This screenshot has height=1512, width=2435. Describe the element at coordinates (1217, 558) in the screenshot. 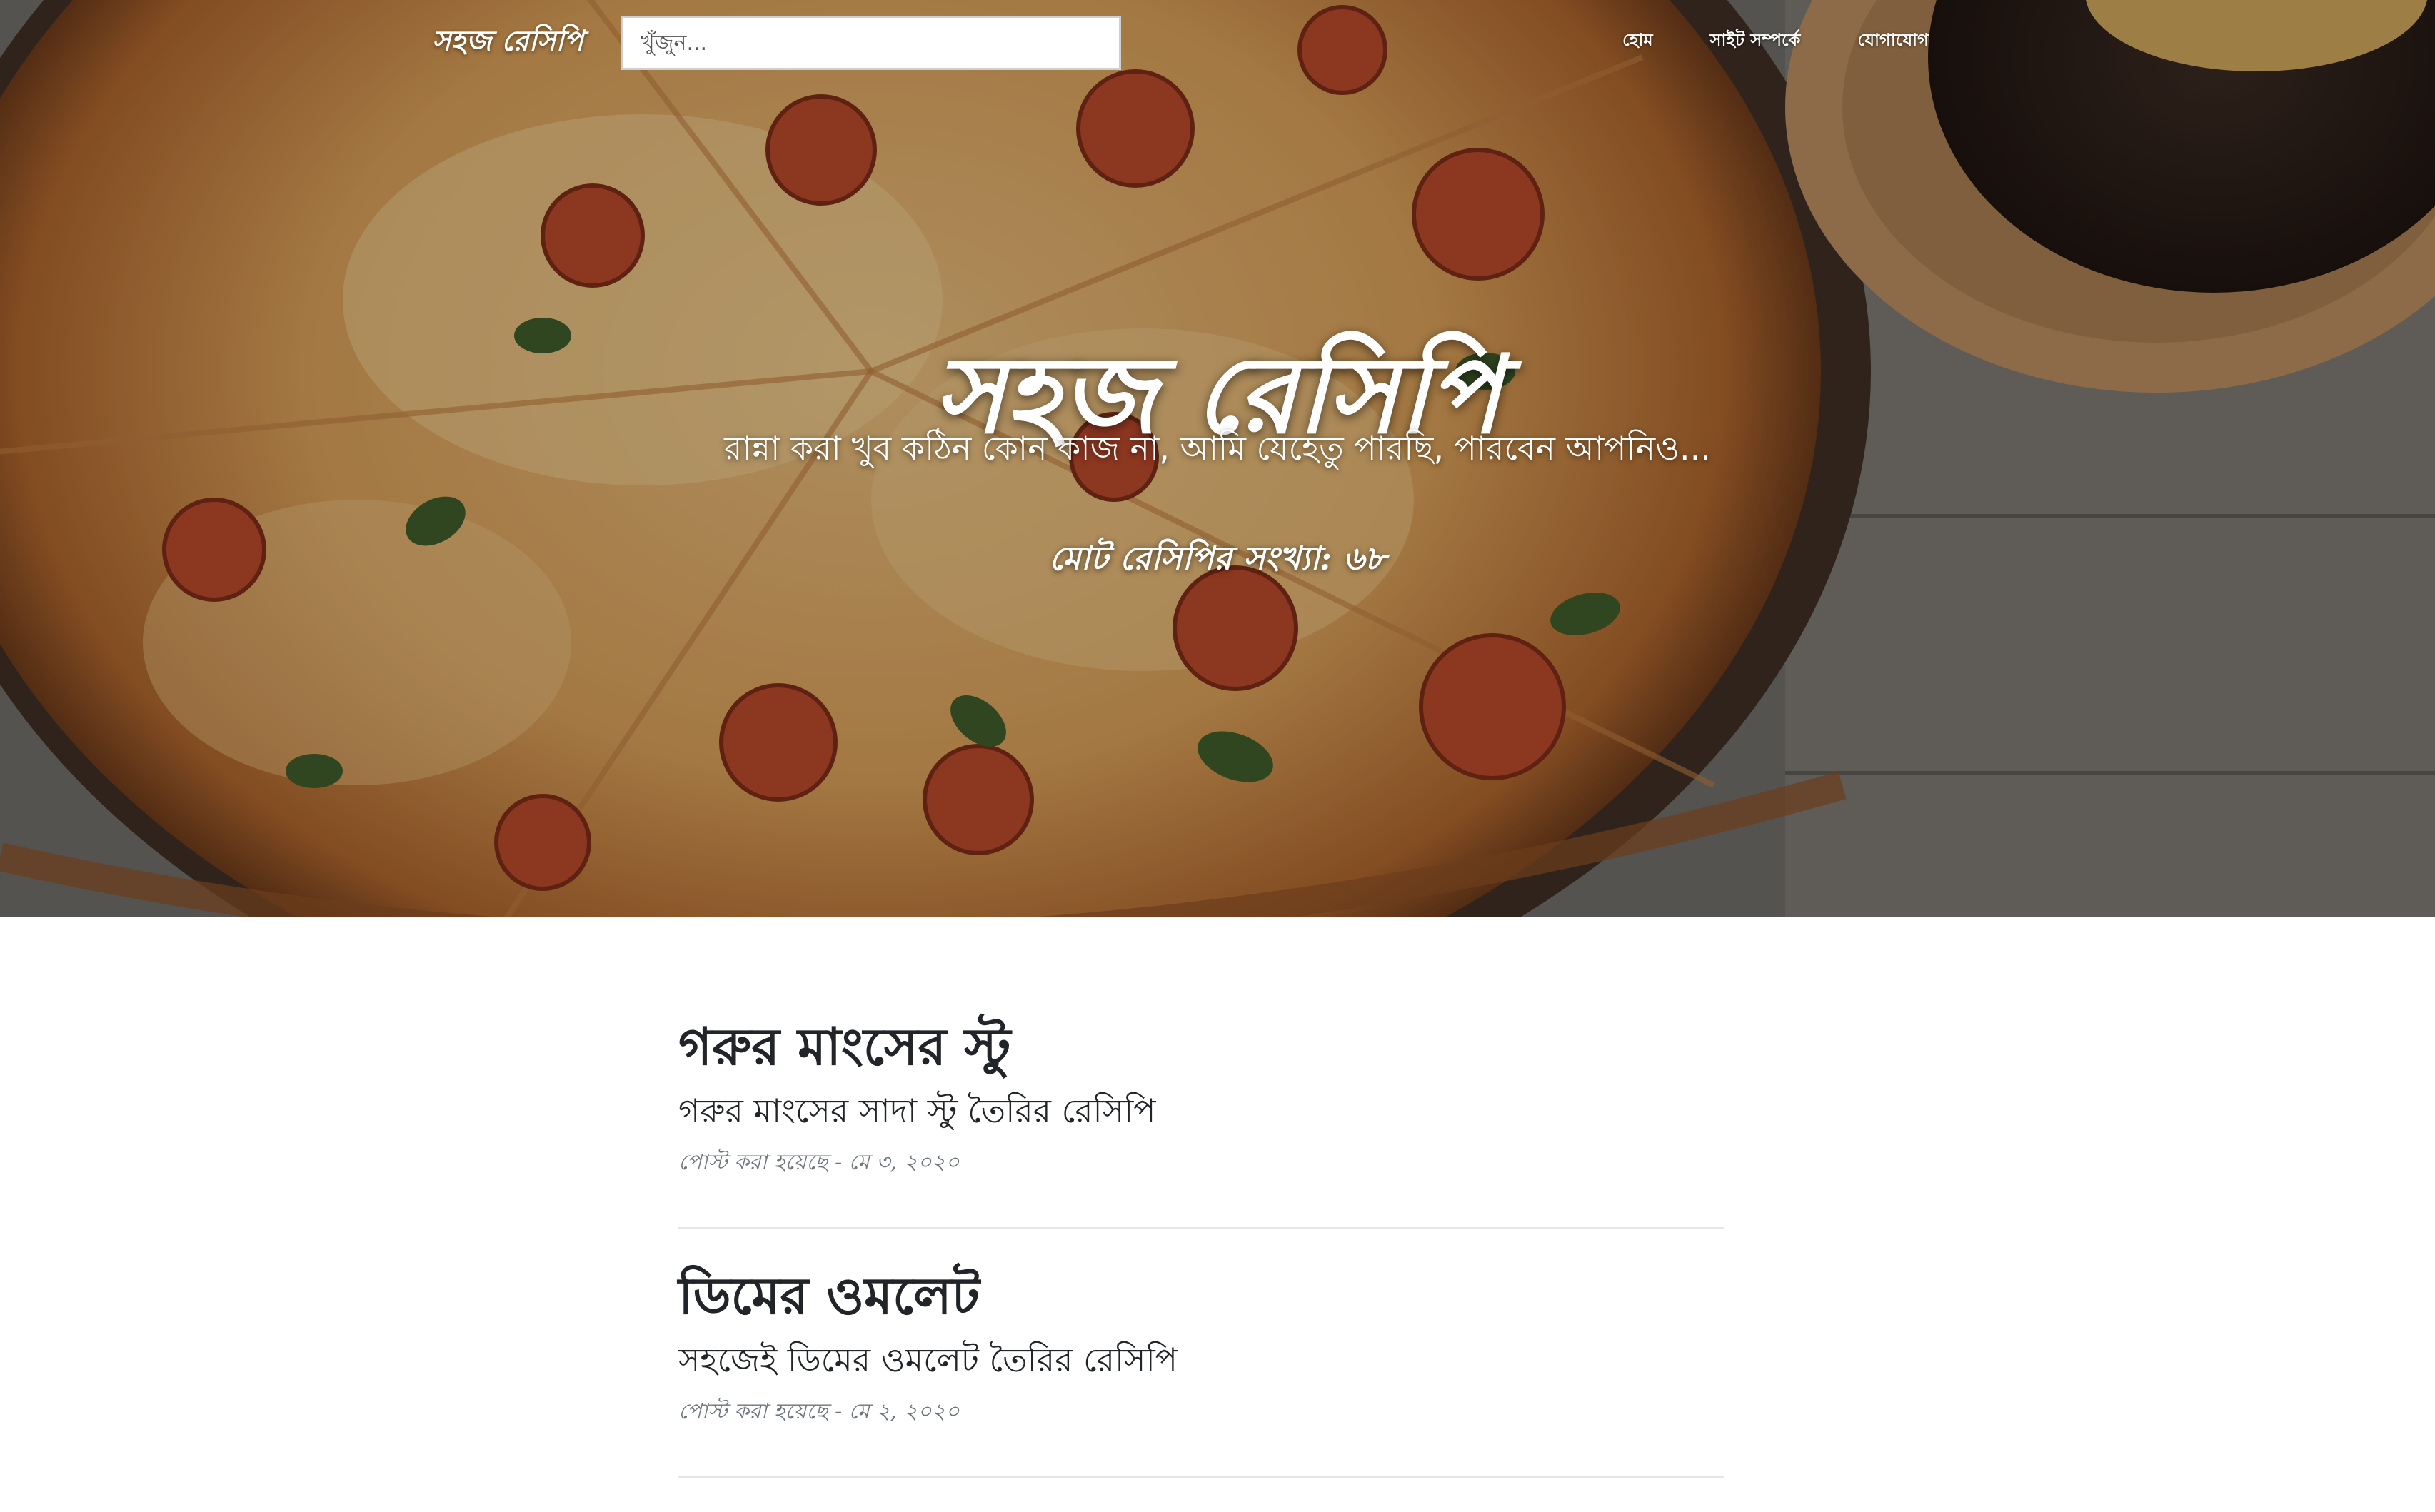

I see `recipe-count: মোট রেসিপির সংখ্যা: ৬৮` at that location.